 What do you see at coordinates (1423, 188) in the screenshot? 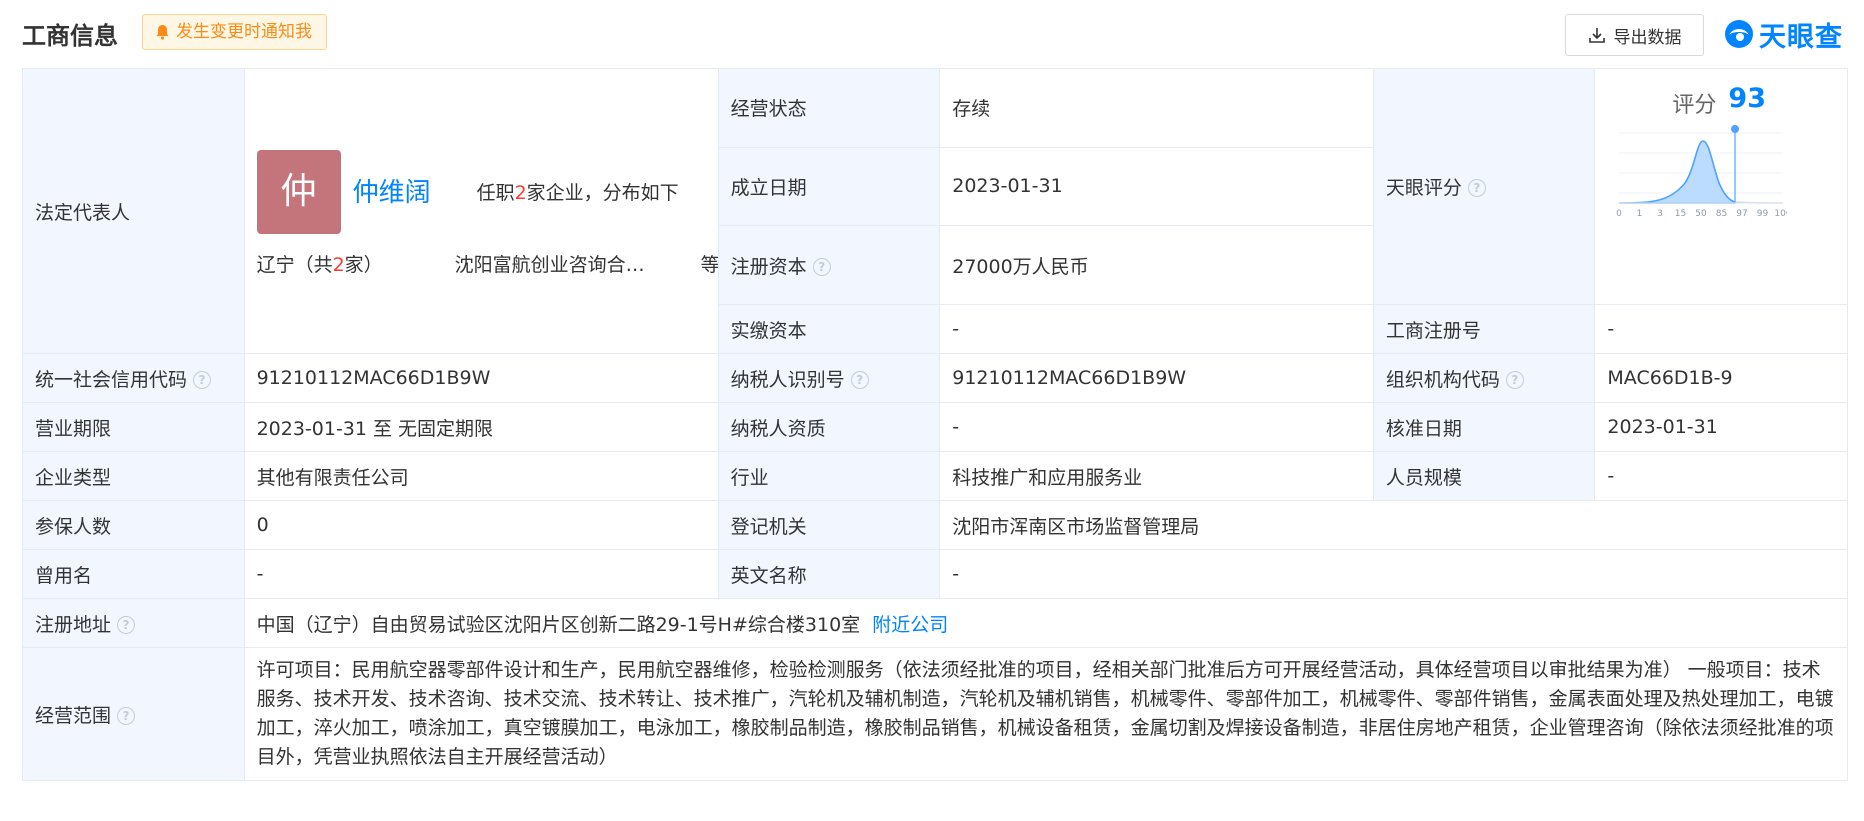
I see `score-label: 天眼评分` at bounding box center [1423, 188].